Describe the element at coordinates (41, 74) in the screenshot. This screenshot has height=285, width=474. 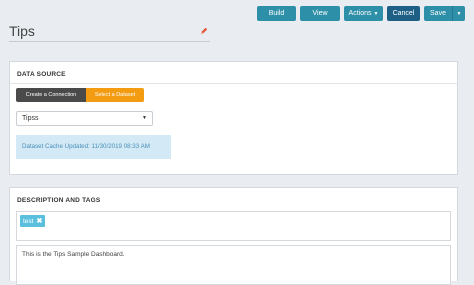
I see `data-source-heading: DATA SOURCE` at that location.